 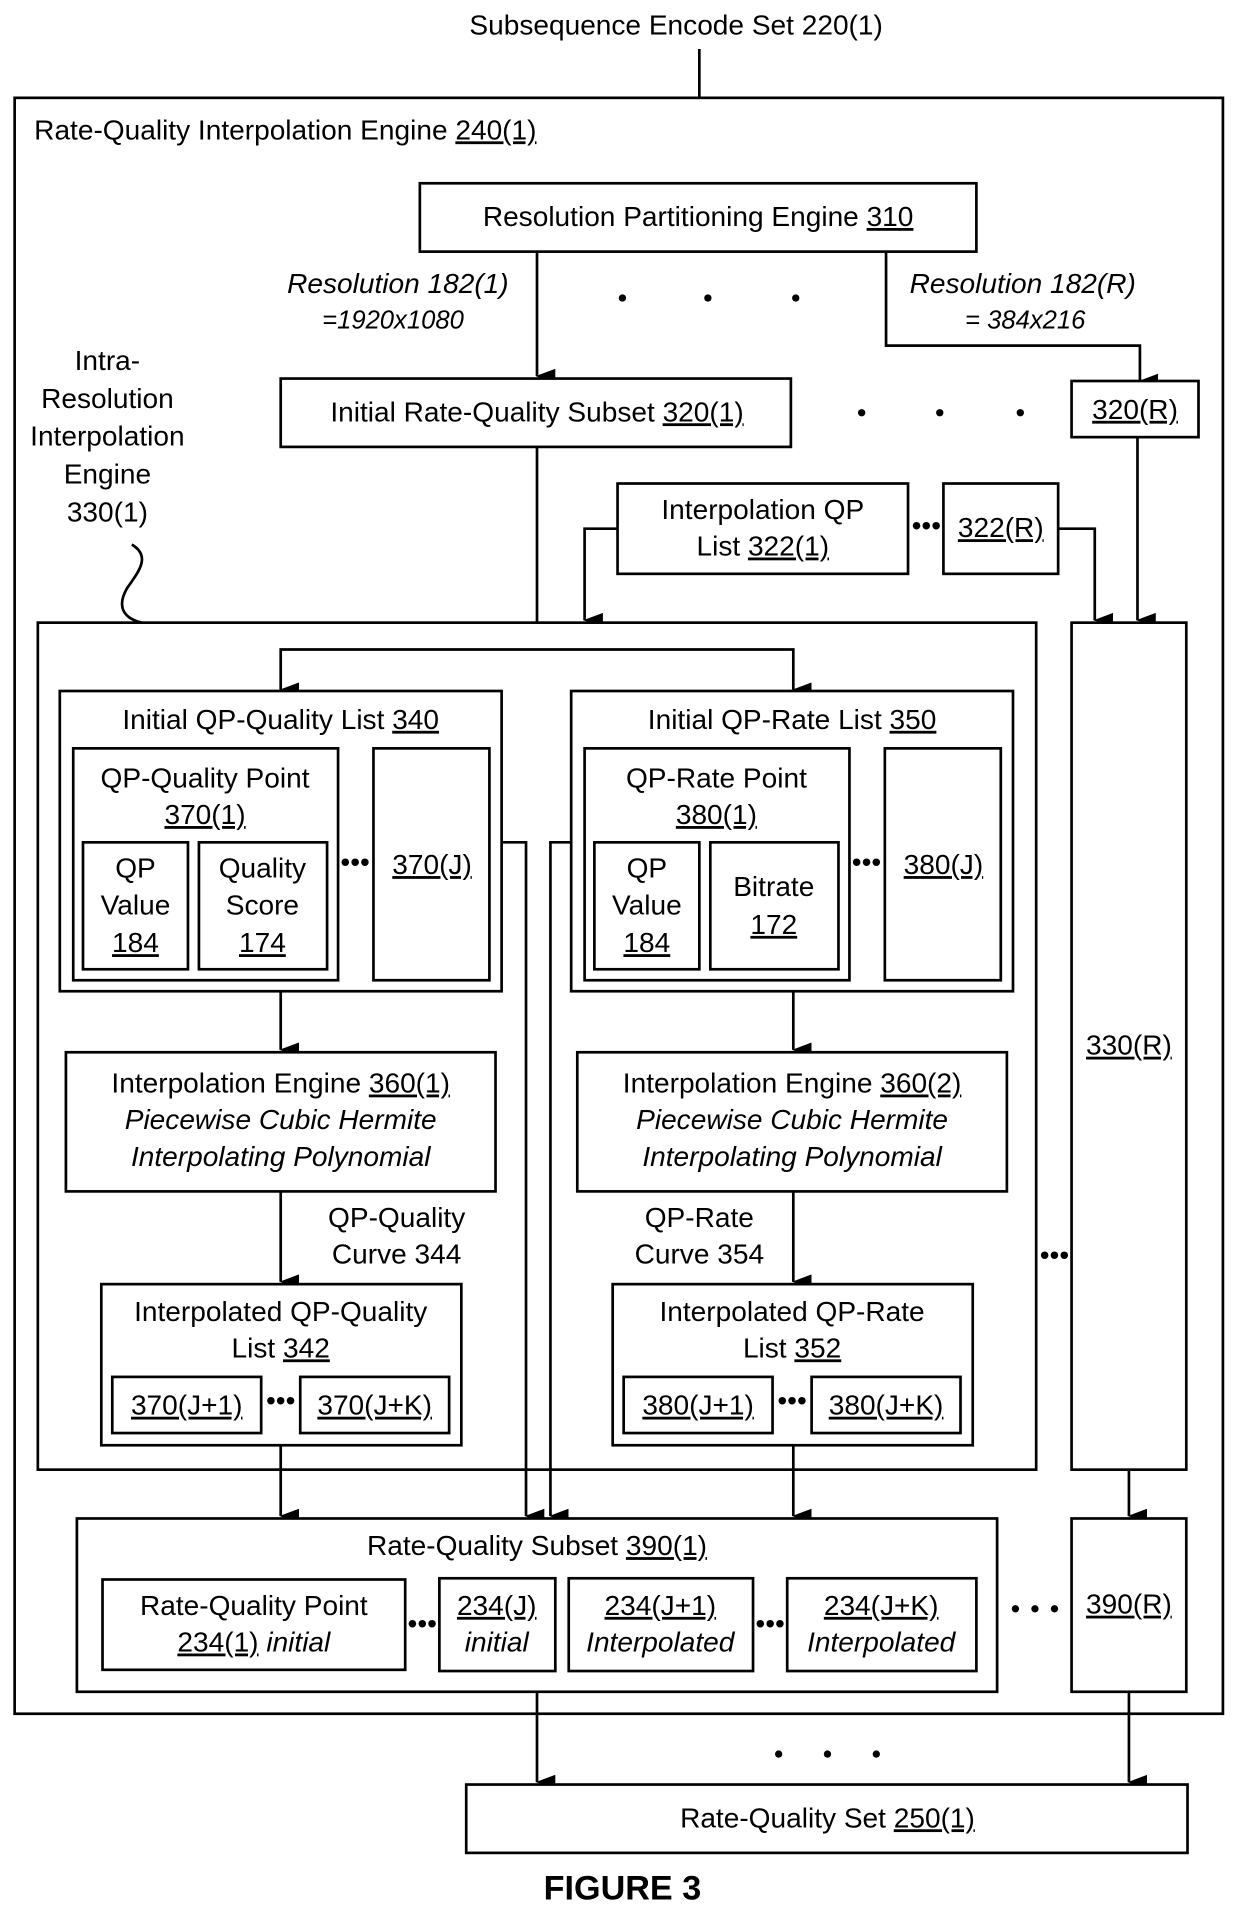 What do you see at coordinates (791, 1400) in the screenshot?
I see `interp-rate-ellipsis: •••` at bounding box center [791, 1400].